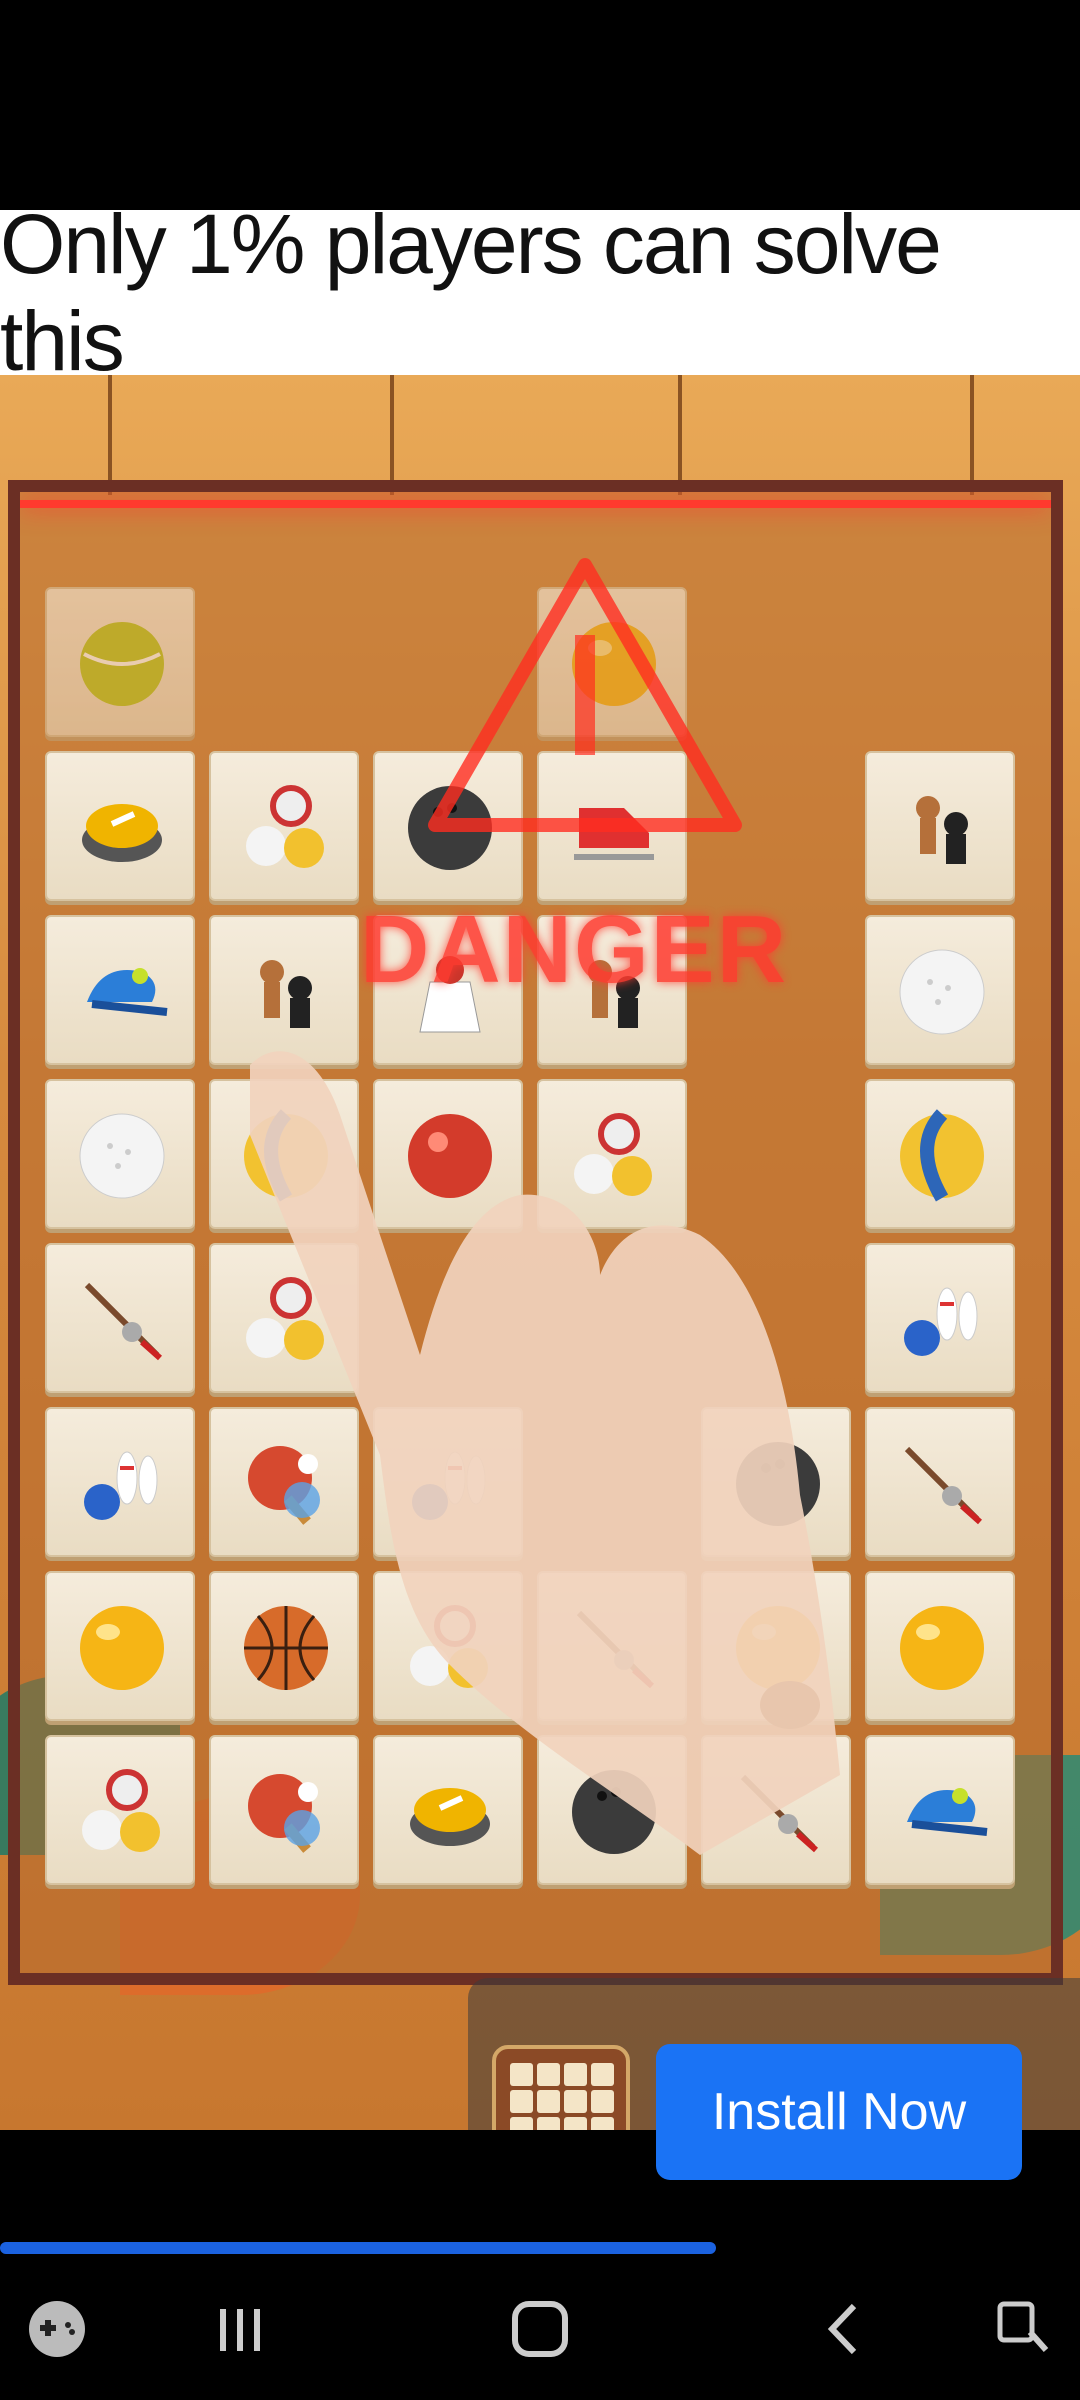  I want to click on home-icon, so click(540, 2329).